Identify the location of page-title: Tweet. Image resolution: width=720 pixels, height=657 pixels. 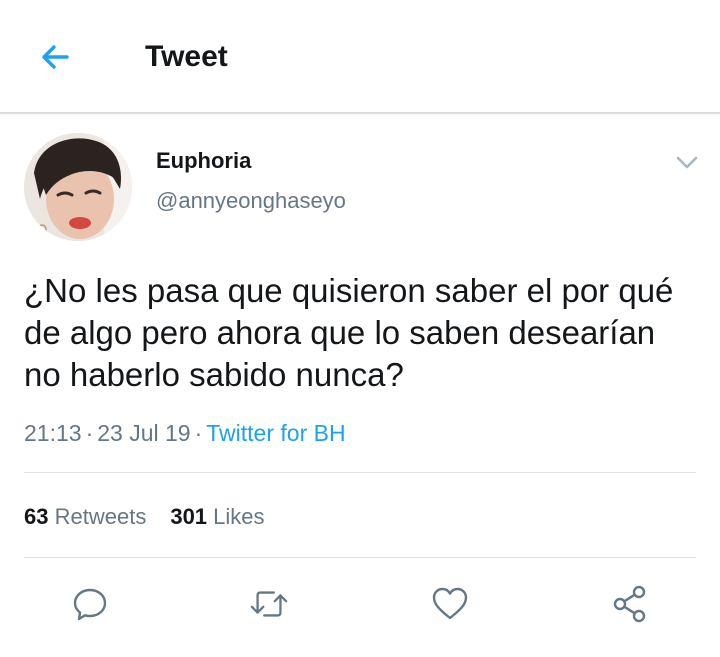
(186, 56).